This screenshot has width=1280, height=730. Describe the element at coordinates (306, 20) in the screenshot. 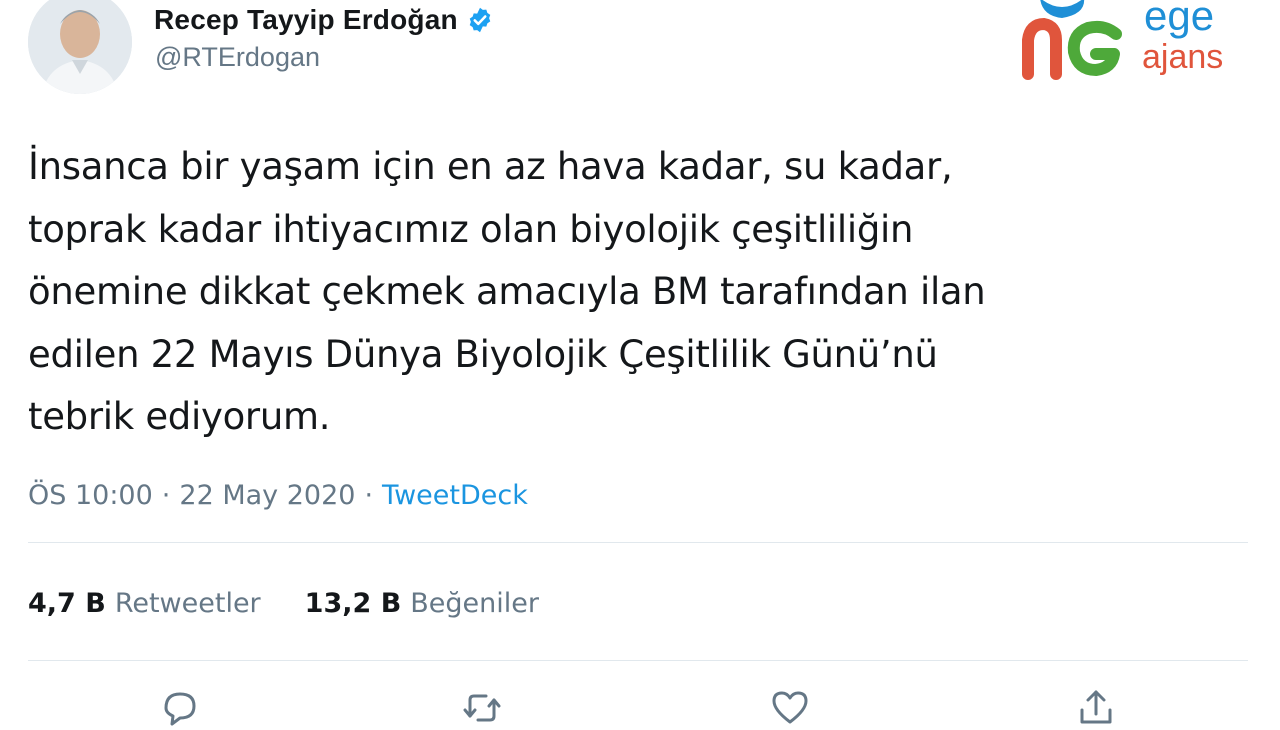

I see `author-display-name: Recep Tayyip Erdoğan` at that location.